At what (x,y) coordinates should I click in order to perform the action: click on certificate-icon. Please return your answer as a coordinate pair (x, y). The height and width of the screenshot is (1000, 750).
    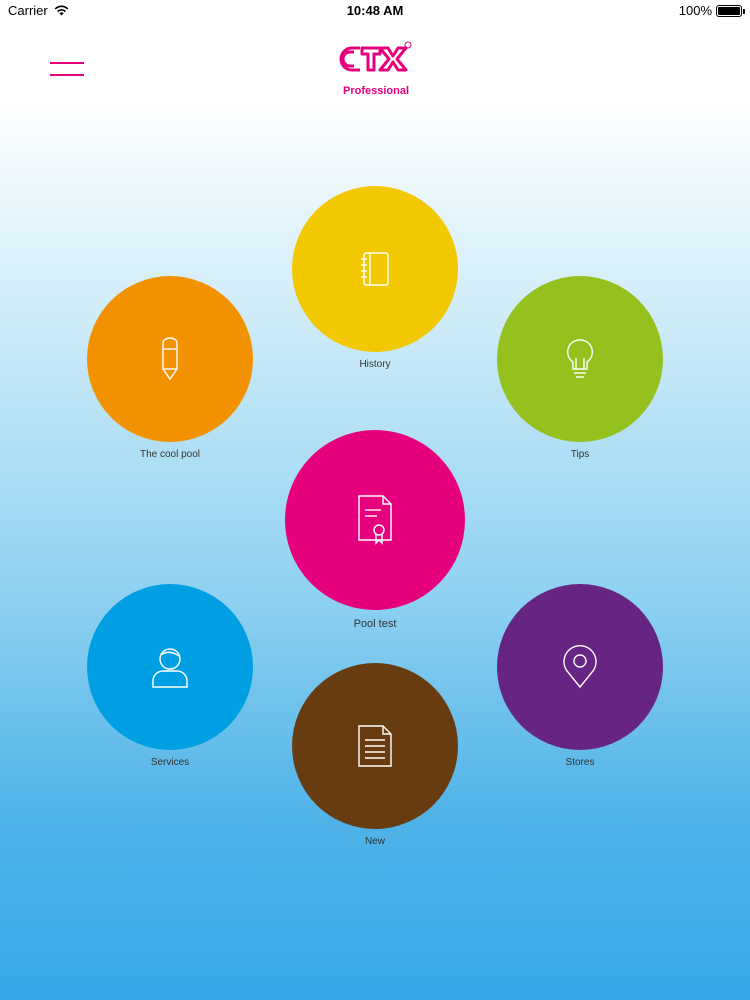
    Looking at the image, I should click on (375, 520).